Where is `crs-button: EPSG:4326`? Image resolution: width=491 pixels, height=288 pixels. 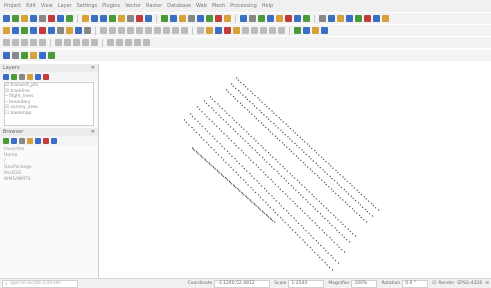 crs-button: EPSG:4326 is located at coordinates (469, 283).